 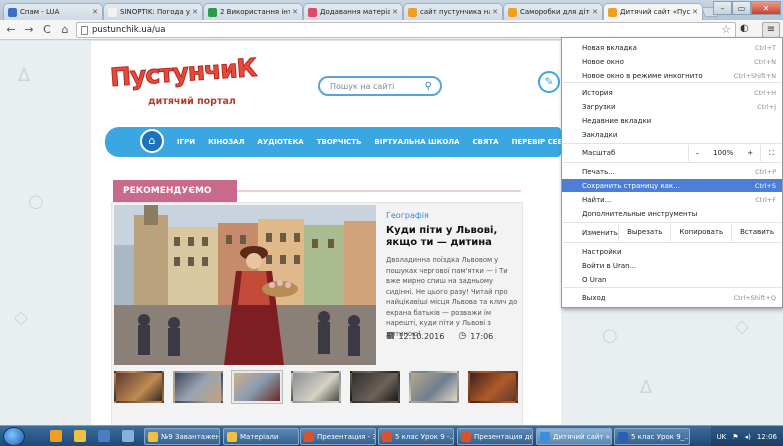 I want to click on minimize-button: –, so click(x=722, y=8).